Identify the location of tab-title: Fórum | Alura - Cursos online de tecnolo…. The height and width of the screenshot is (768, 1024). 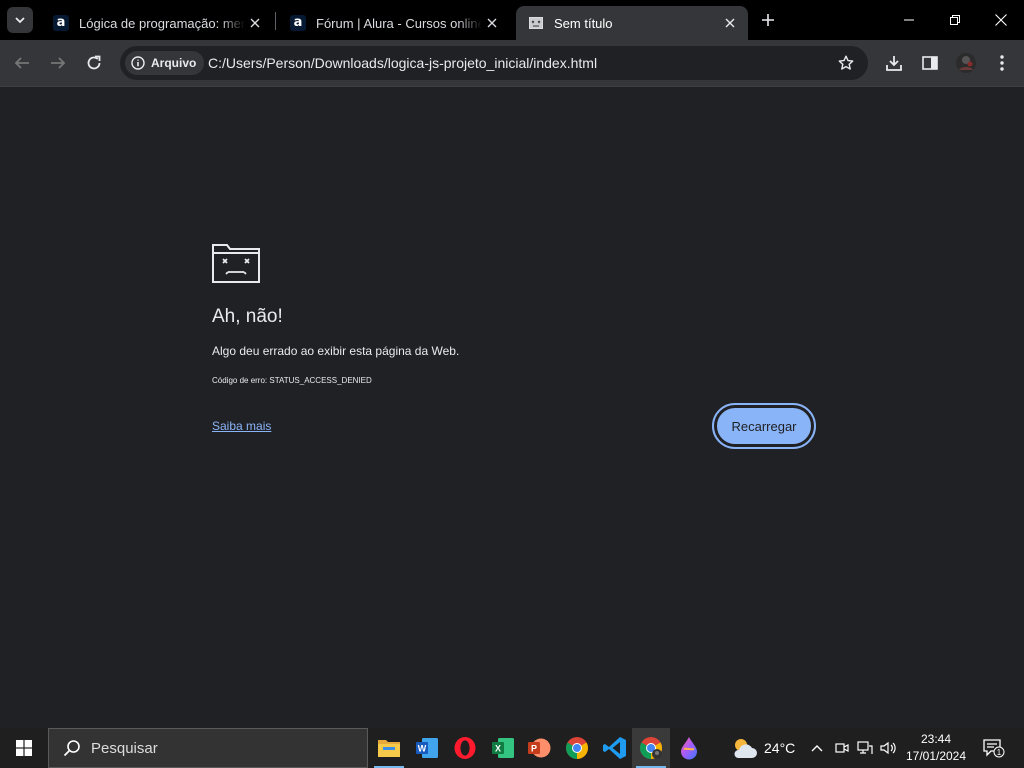
(399, 23).